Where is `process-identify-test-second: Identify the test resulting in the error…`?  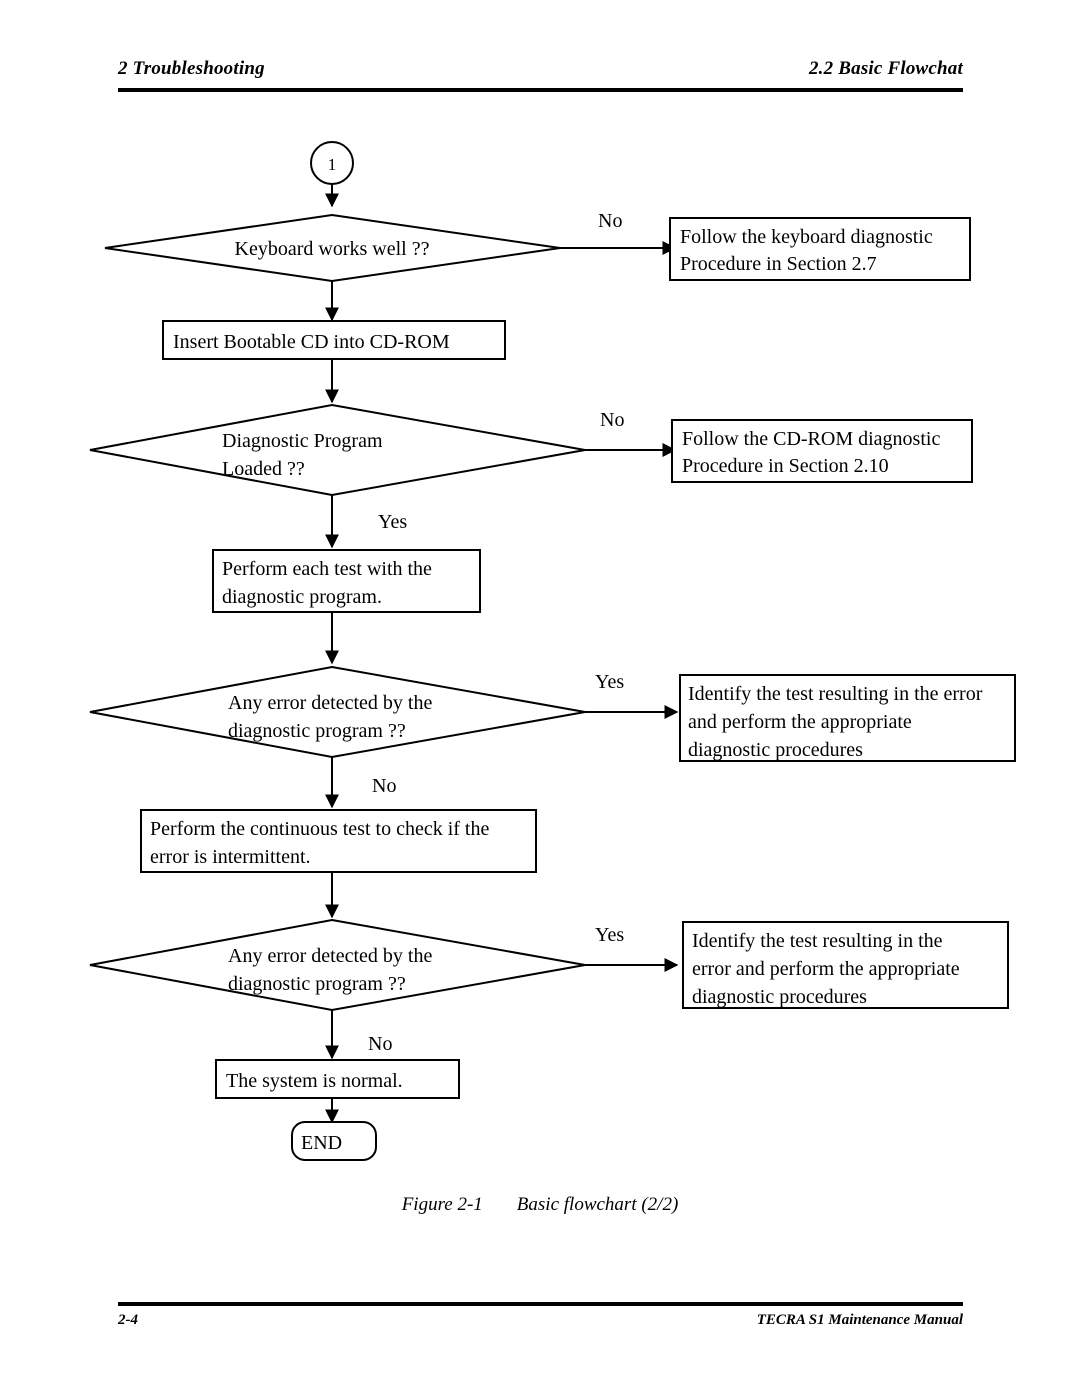
process-identify-test-second: Identify the test resulting in the error… is located at coordinates (845, 965).